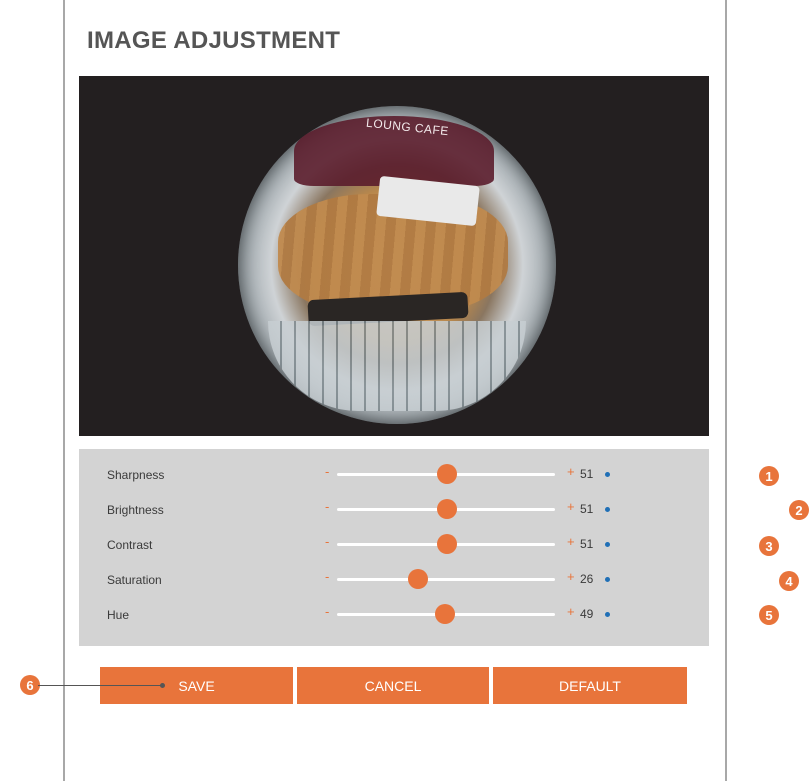 This screenshot has height=781, width=810. Describe the element at coordinates (327, 611) in the screenshot. I see `hue-decrease: -` at that location.